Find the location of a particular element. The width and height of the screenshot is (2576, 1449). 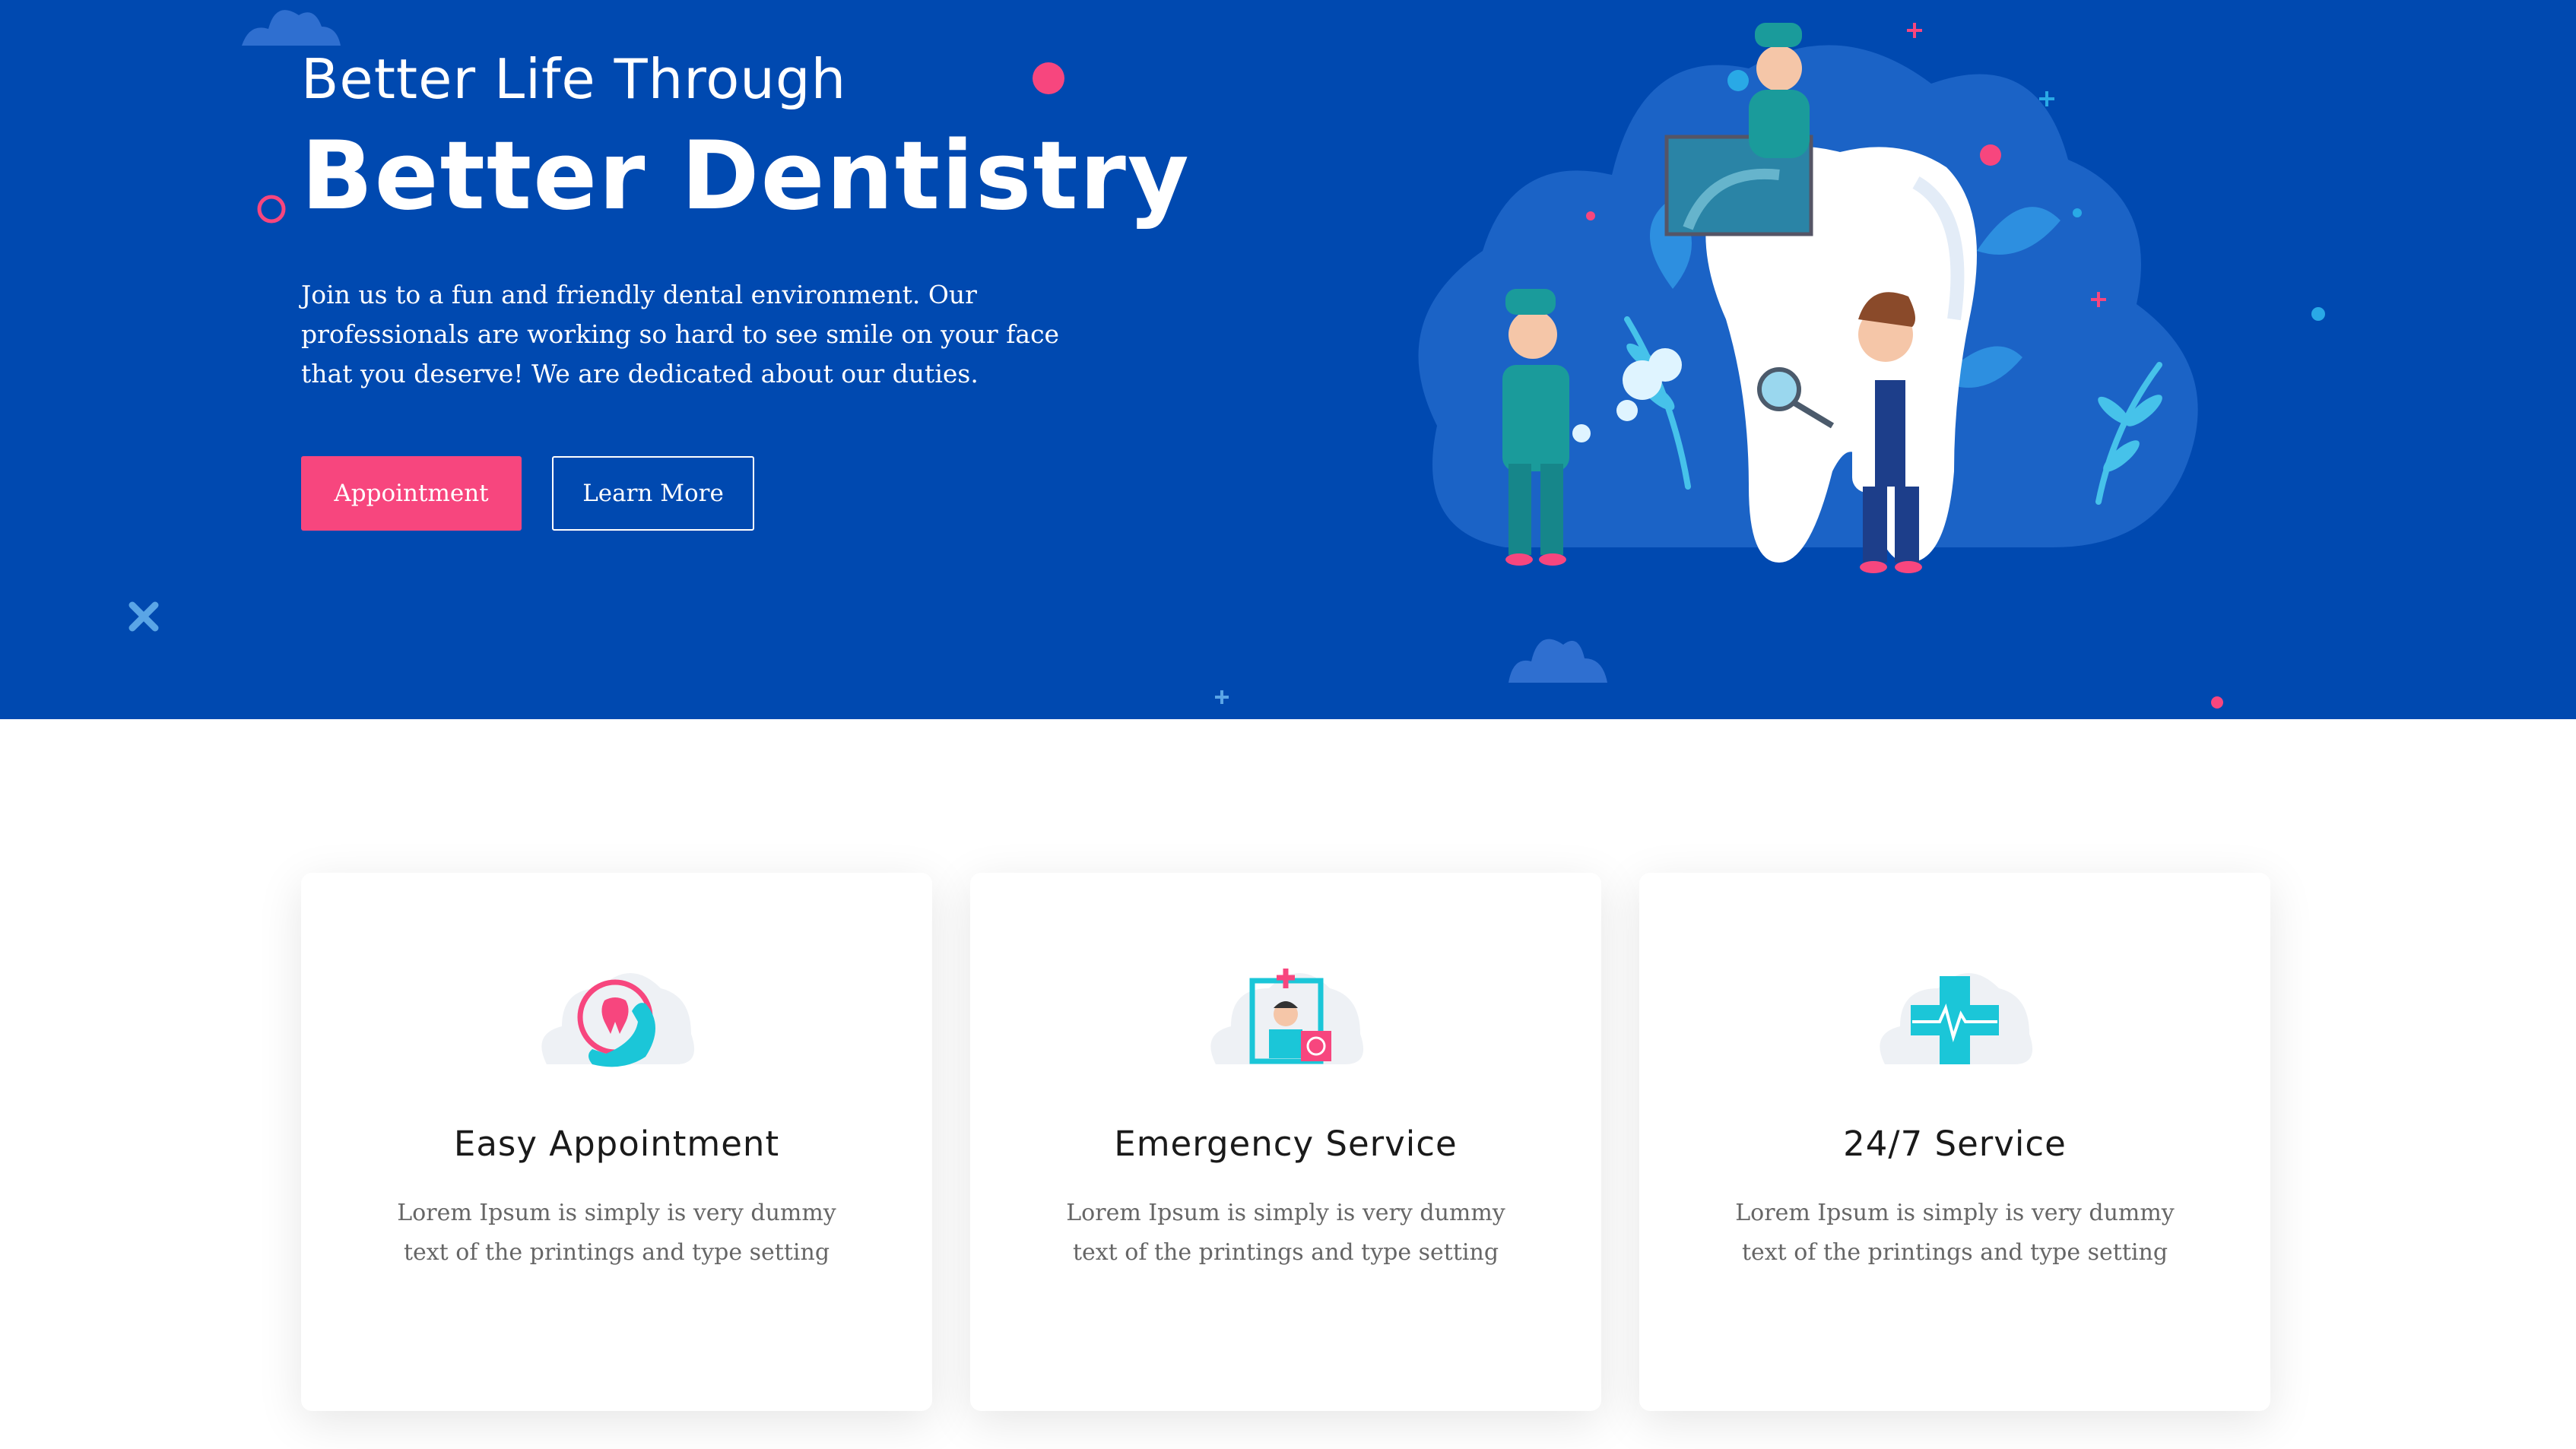

plus-decoration-icon is located at coordinates (1222, 697).